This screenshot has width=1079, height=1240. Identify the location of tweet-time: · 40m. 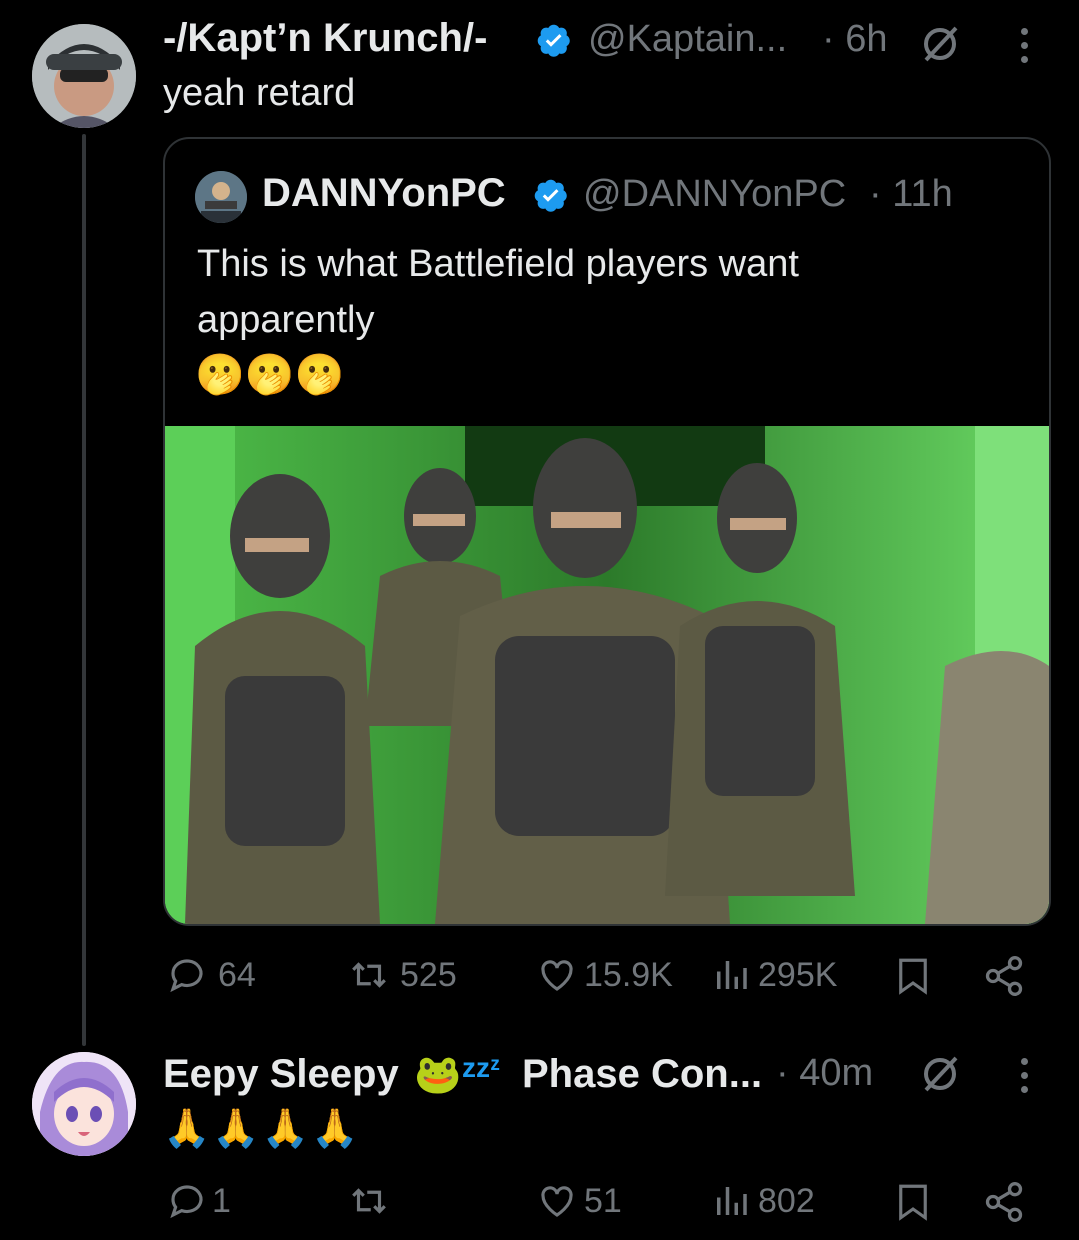
(824, 1073).